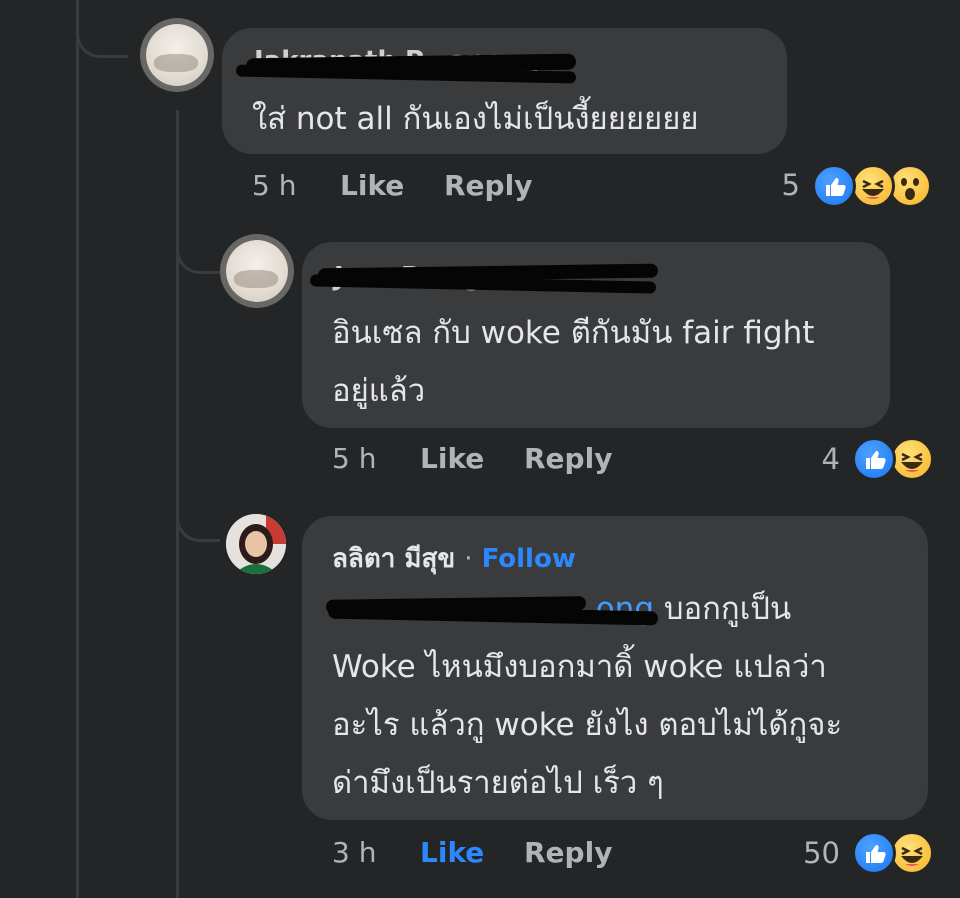  What do you see at coordinates (723, 609) in the screenshot?
I see `comment-line-text: บอกกูเป็น` at bounding box center [723, 609].